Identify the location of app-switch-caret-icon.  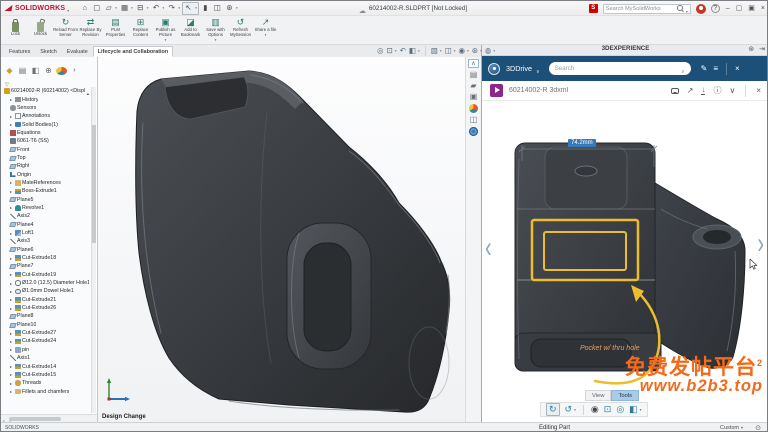
(538, 69).